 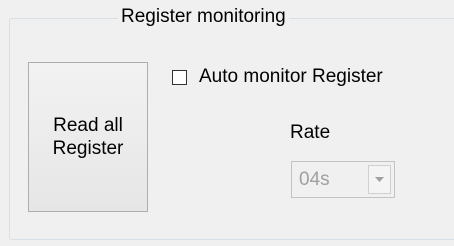 I want to click on auto-monitor-checkbox, so click(x=179, y=77).